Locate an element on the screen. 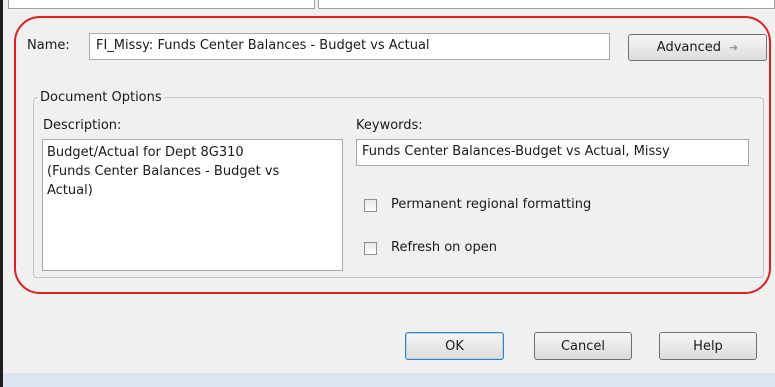 This screenshot has height=387, width=775. description-line: Actual) is located at coordinates (70, 190).